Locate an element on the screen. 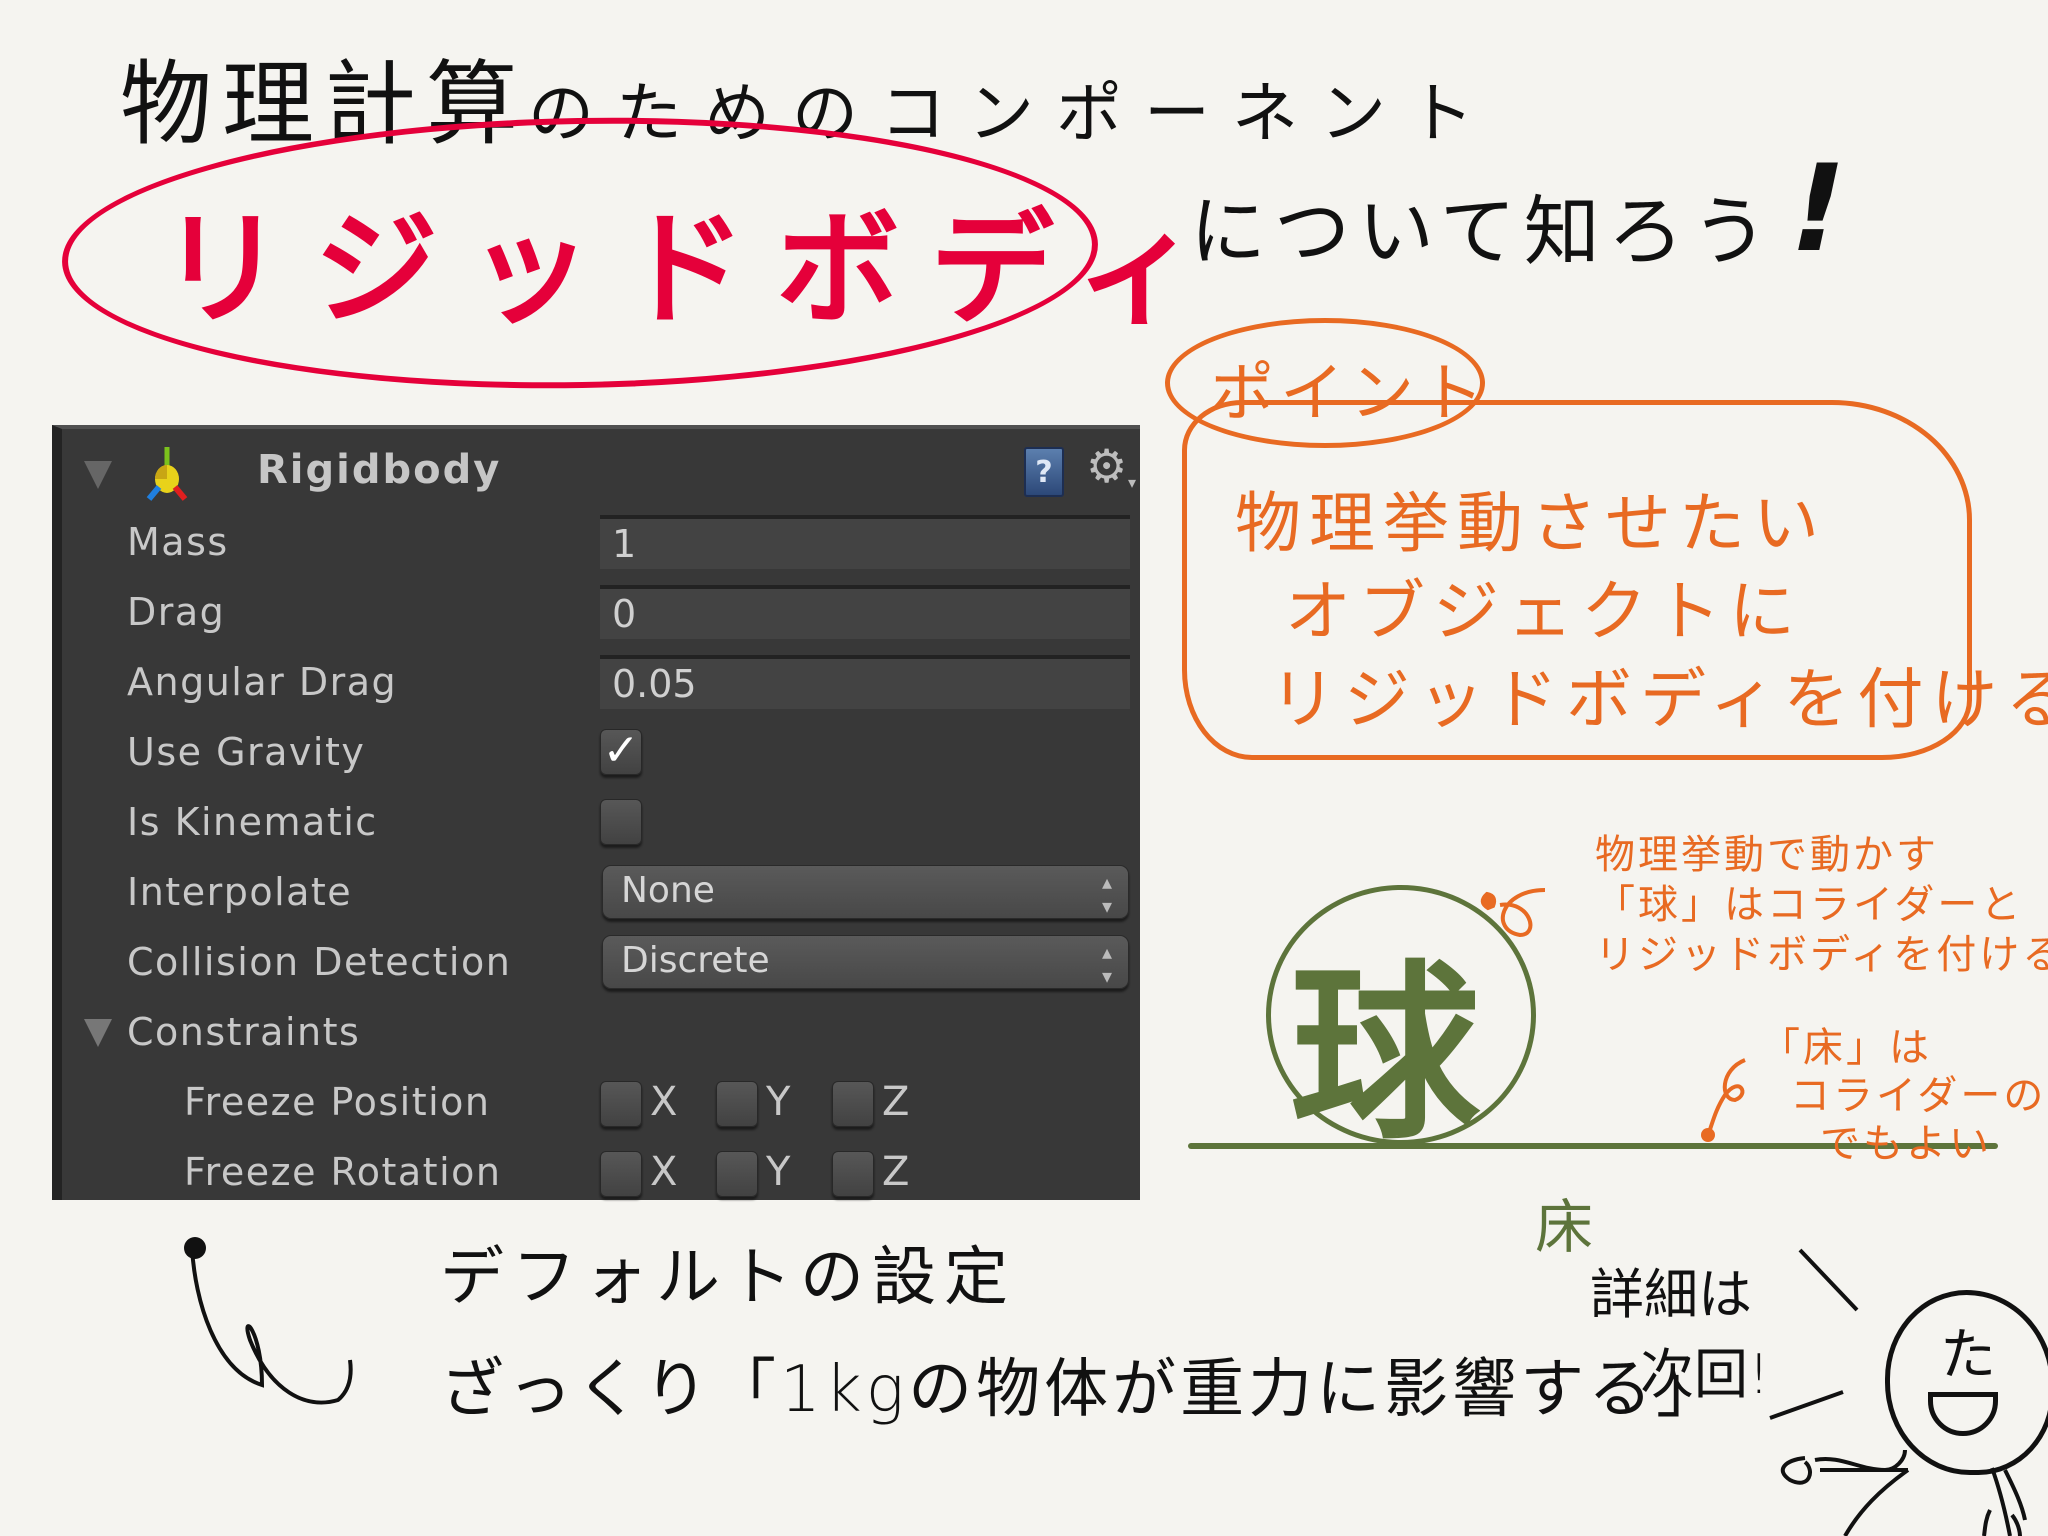  rigidbody-component-icon is located at coordinates (167, 474).